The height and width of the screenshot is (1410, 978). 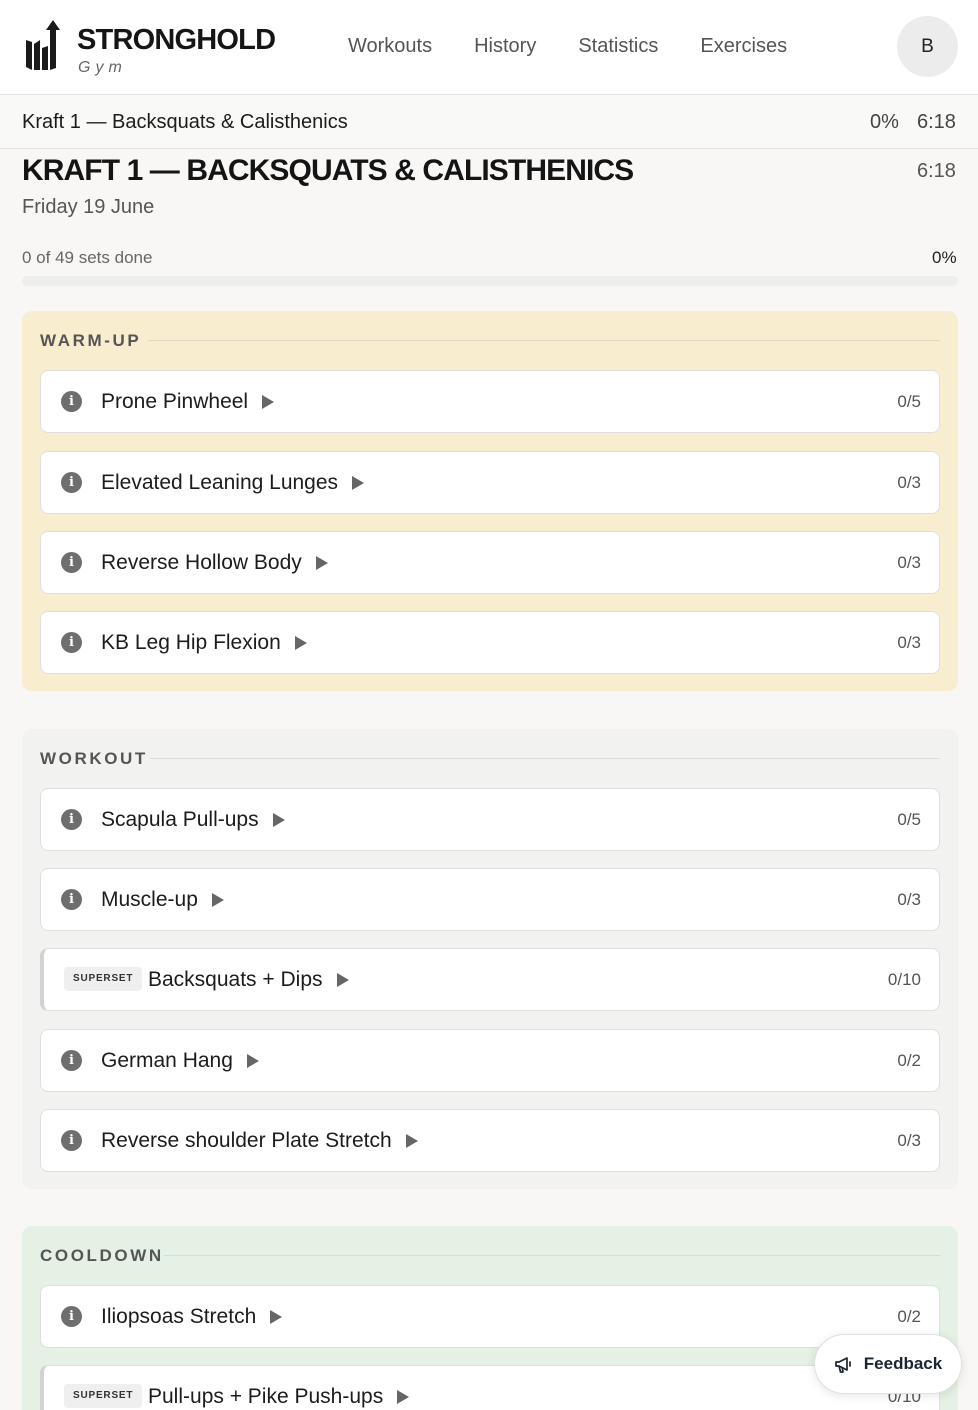 What do you see at coordinates (490, 1140) in the screenshot?
I see `exercise-card: i Reverse shoulder Plate Stretch 0/3` at bounding box center [490, 1140].